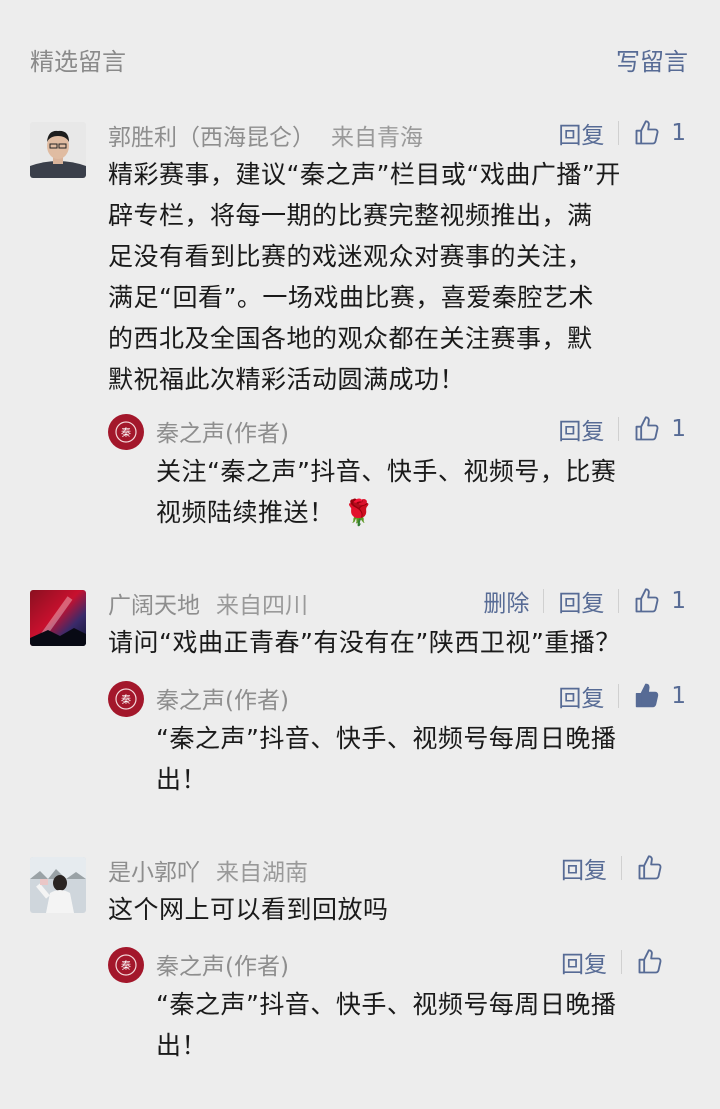  Describe the element at coordinates (426, 492) in the screenshot. I see `reply-text: 关注“秦之声”抖音、快手、视频号，比赛 视频陆续推送！ 🌹` at that location.